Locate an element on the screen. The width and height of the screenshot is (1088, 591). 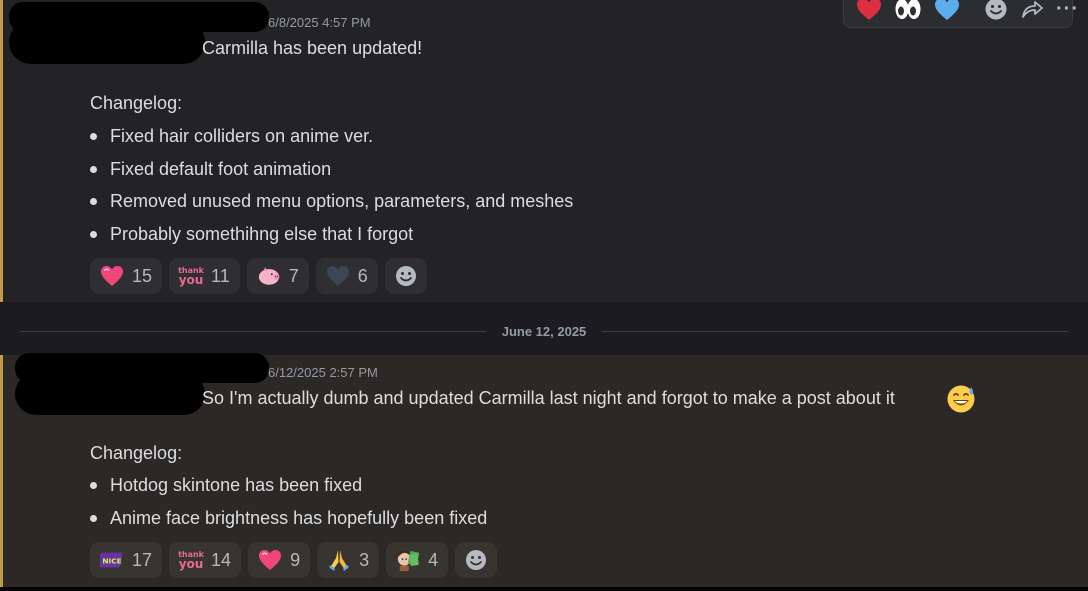
reaction-bar: NICE 17 thank you 14 9 3 4 is located at coordinates (294, 560).